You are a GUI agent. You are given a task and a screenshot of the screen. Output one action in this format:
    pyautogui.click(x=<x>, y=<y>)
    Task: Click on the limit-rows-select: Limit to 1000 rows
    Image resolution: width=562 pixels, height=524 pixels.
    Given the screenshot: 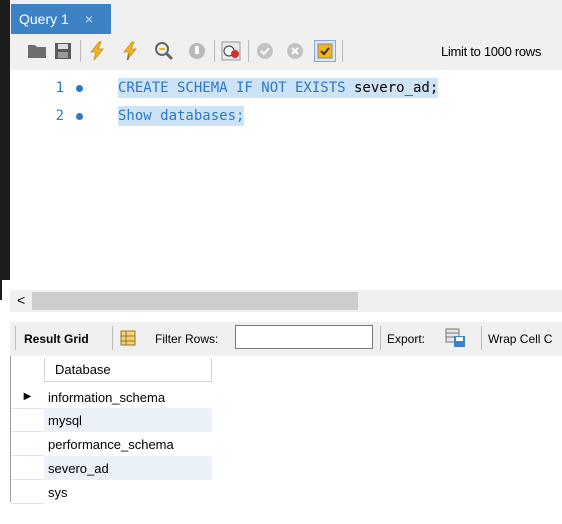 What is the action you would take?
    pyautogui.click(x=491, y=51)
    